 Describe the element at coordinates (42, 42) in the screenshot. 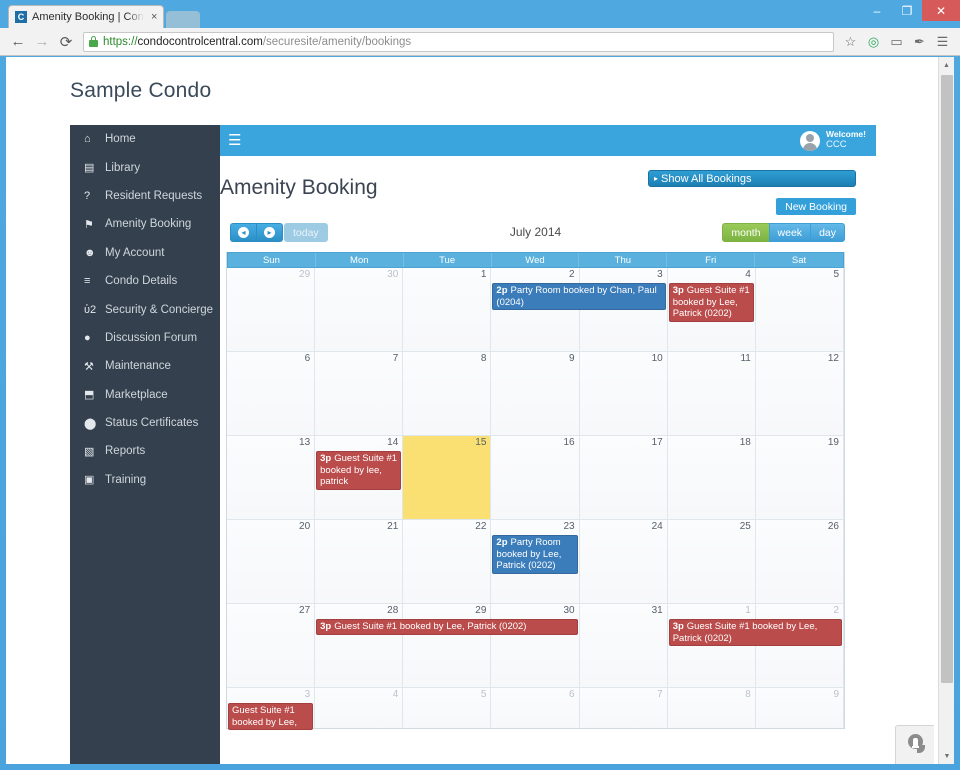

I see `forward-button: →` at that location.